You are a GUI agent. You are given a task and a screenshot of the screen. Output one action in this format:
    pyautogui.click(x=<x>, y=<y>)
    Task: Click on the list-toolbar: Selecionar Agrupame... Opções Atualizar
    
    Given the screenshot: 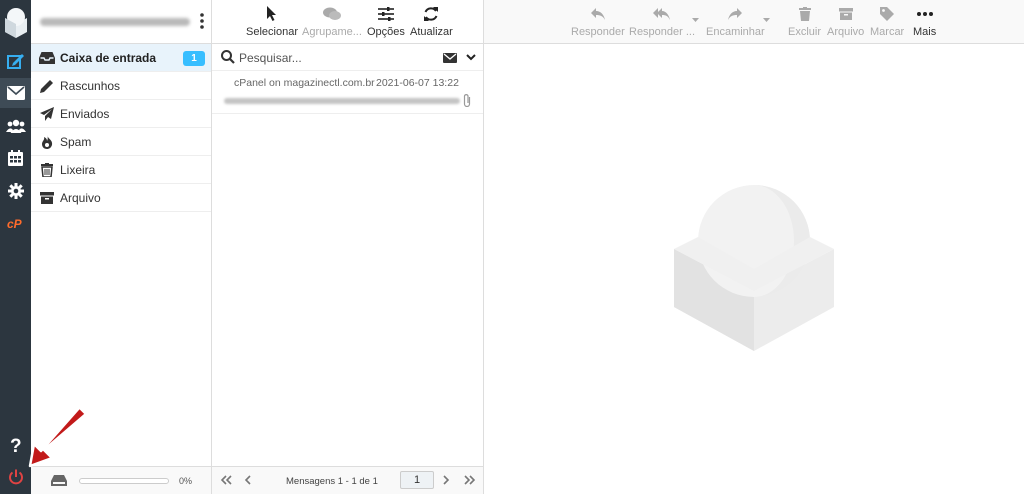 What is the action you would take?
    pyautogui.click(x=347, y=22)
    